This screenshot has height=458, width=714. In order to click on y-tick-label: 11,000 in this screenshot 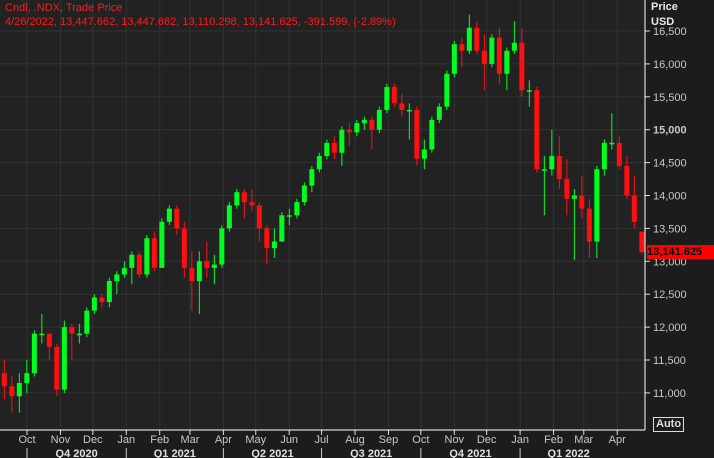, I will do `click(669, 394)`.